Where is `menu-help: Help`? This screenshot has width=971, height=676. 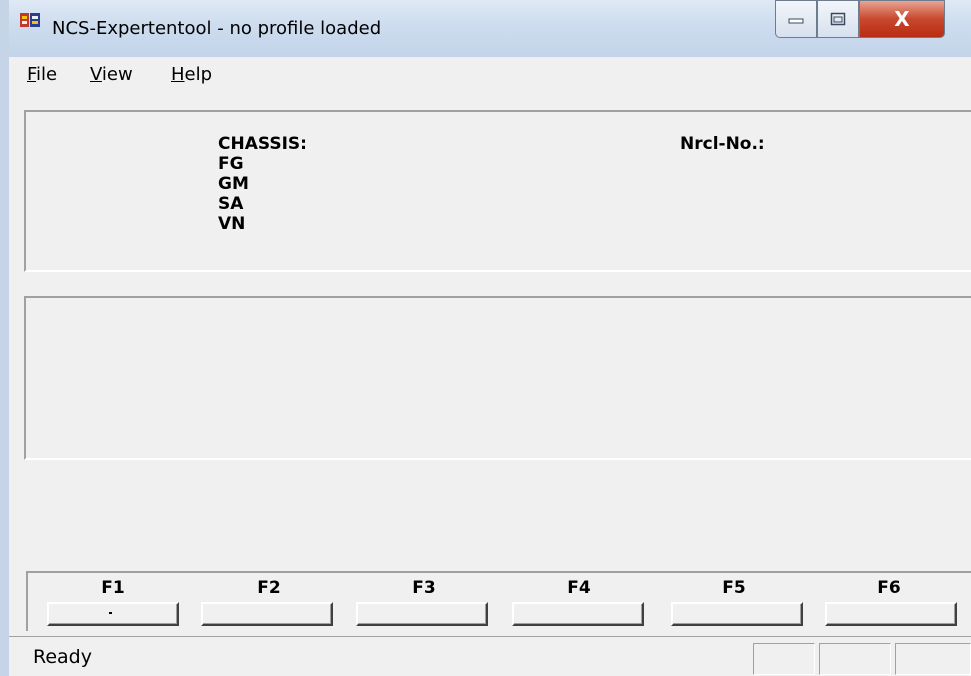
menu-help: Help is located at coordinates (191, 74).